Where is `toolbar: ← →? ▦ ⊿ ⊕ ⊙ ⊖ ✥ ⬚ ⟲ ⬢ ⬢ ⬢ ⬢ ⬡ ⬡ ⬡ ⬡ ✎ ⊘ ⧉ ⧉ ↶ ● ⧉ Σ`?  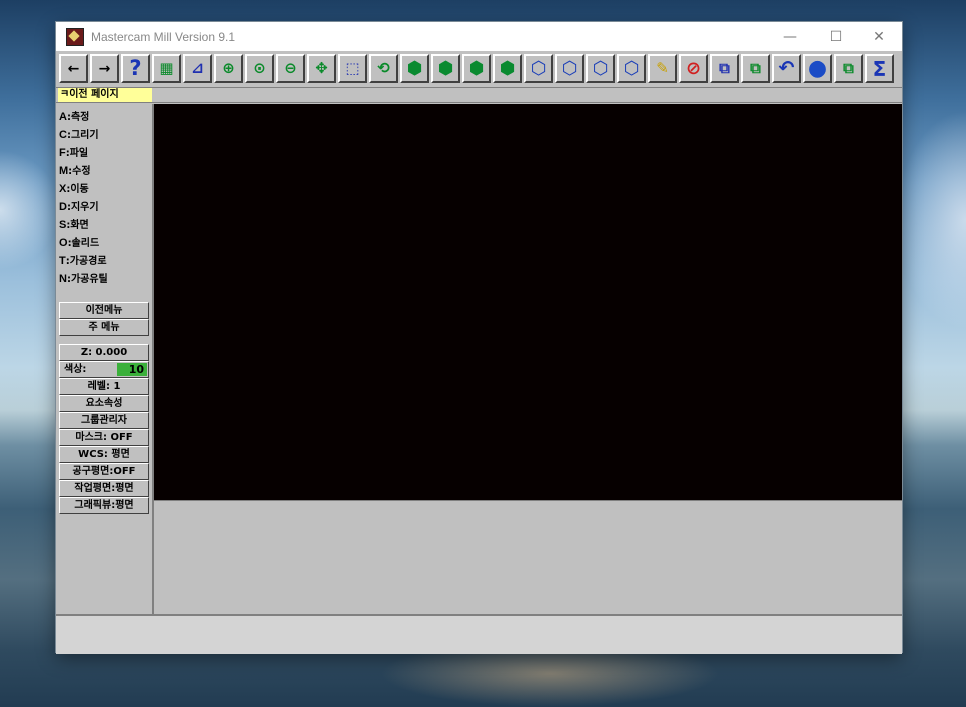
toolbar: ← →? ▦ ⊿ ⊕ ⊙ ⊖ ✥ ⬚ ⟲ ⬢ ⬢ ⬢ ⬢ ⬡ ⬡ ⬡ ⬡ ✎ ⊘ ⧉ ⧉ ↶ ● ⧉ Σ is located at coordinates (479, 69).